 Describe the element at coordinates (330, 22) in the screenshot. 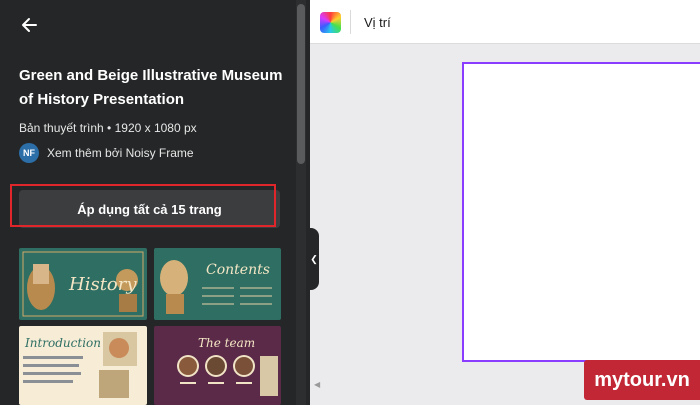

I see `color-palette-icon` at that location.